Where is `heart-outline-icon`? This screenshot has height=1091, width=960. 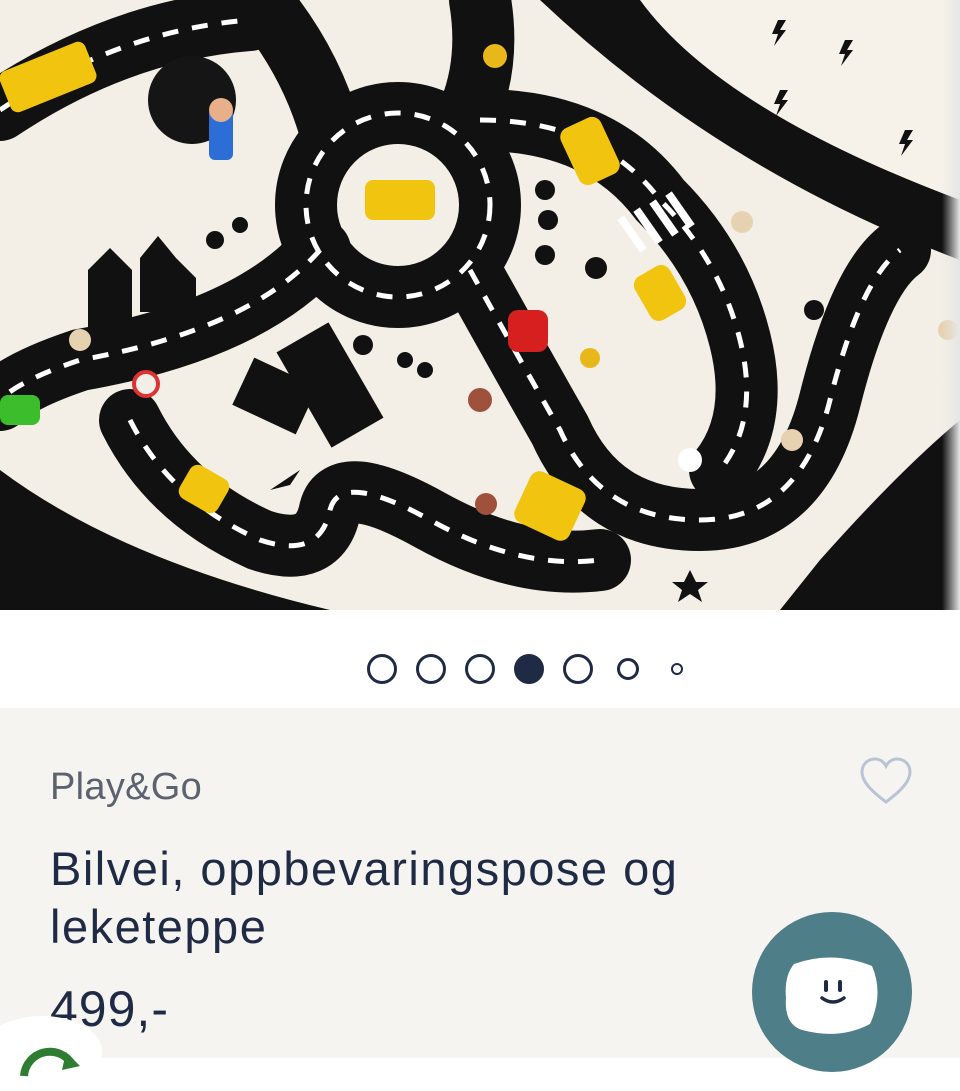
heart-outline-icon is located at coordinates (886, 780).